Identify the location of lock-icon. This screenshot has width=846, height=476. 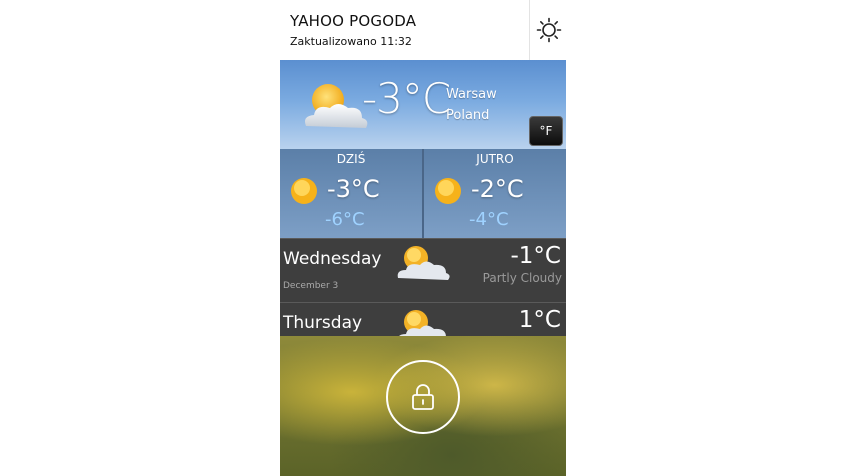
(423, 397).